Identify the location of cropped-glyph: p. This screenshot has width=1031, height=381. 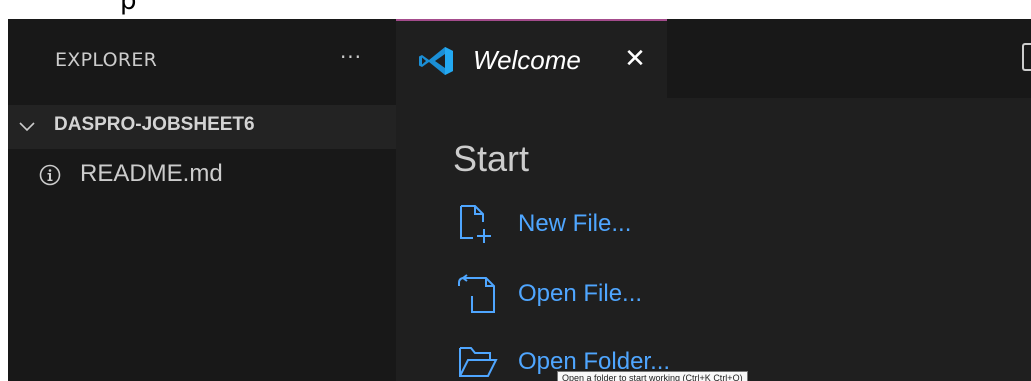
(128, 8).